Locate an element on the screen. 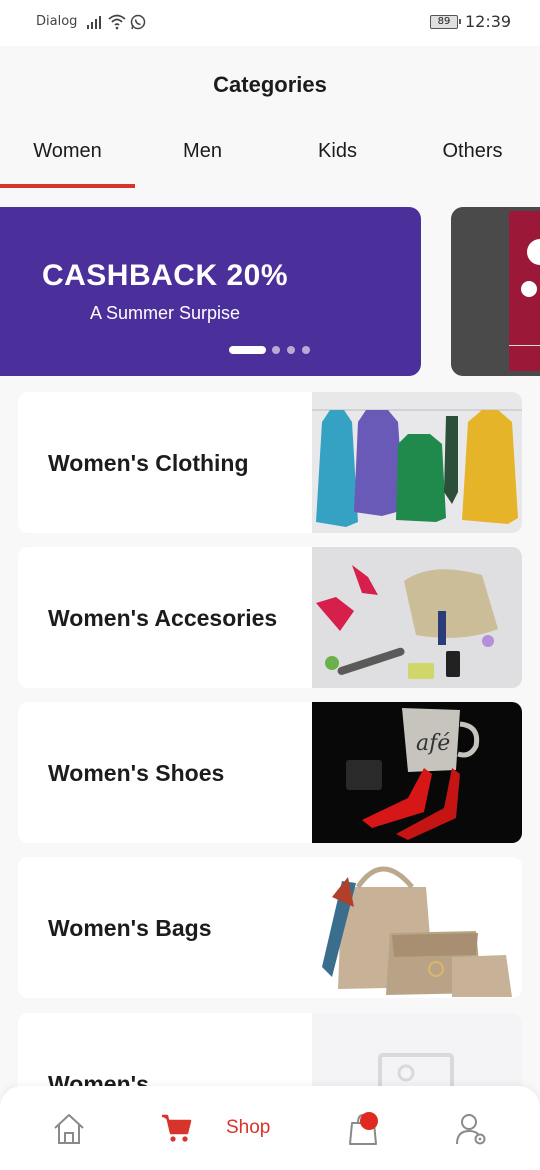 The width and height of the screenshot is (540, 1170). category-tabs: Women Men Kids Others is located at coordinates (270, 160).